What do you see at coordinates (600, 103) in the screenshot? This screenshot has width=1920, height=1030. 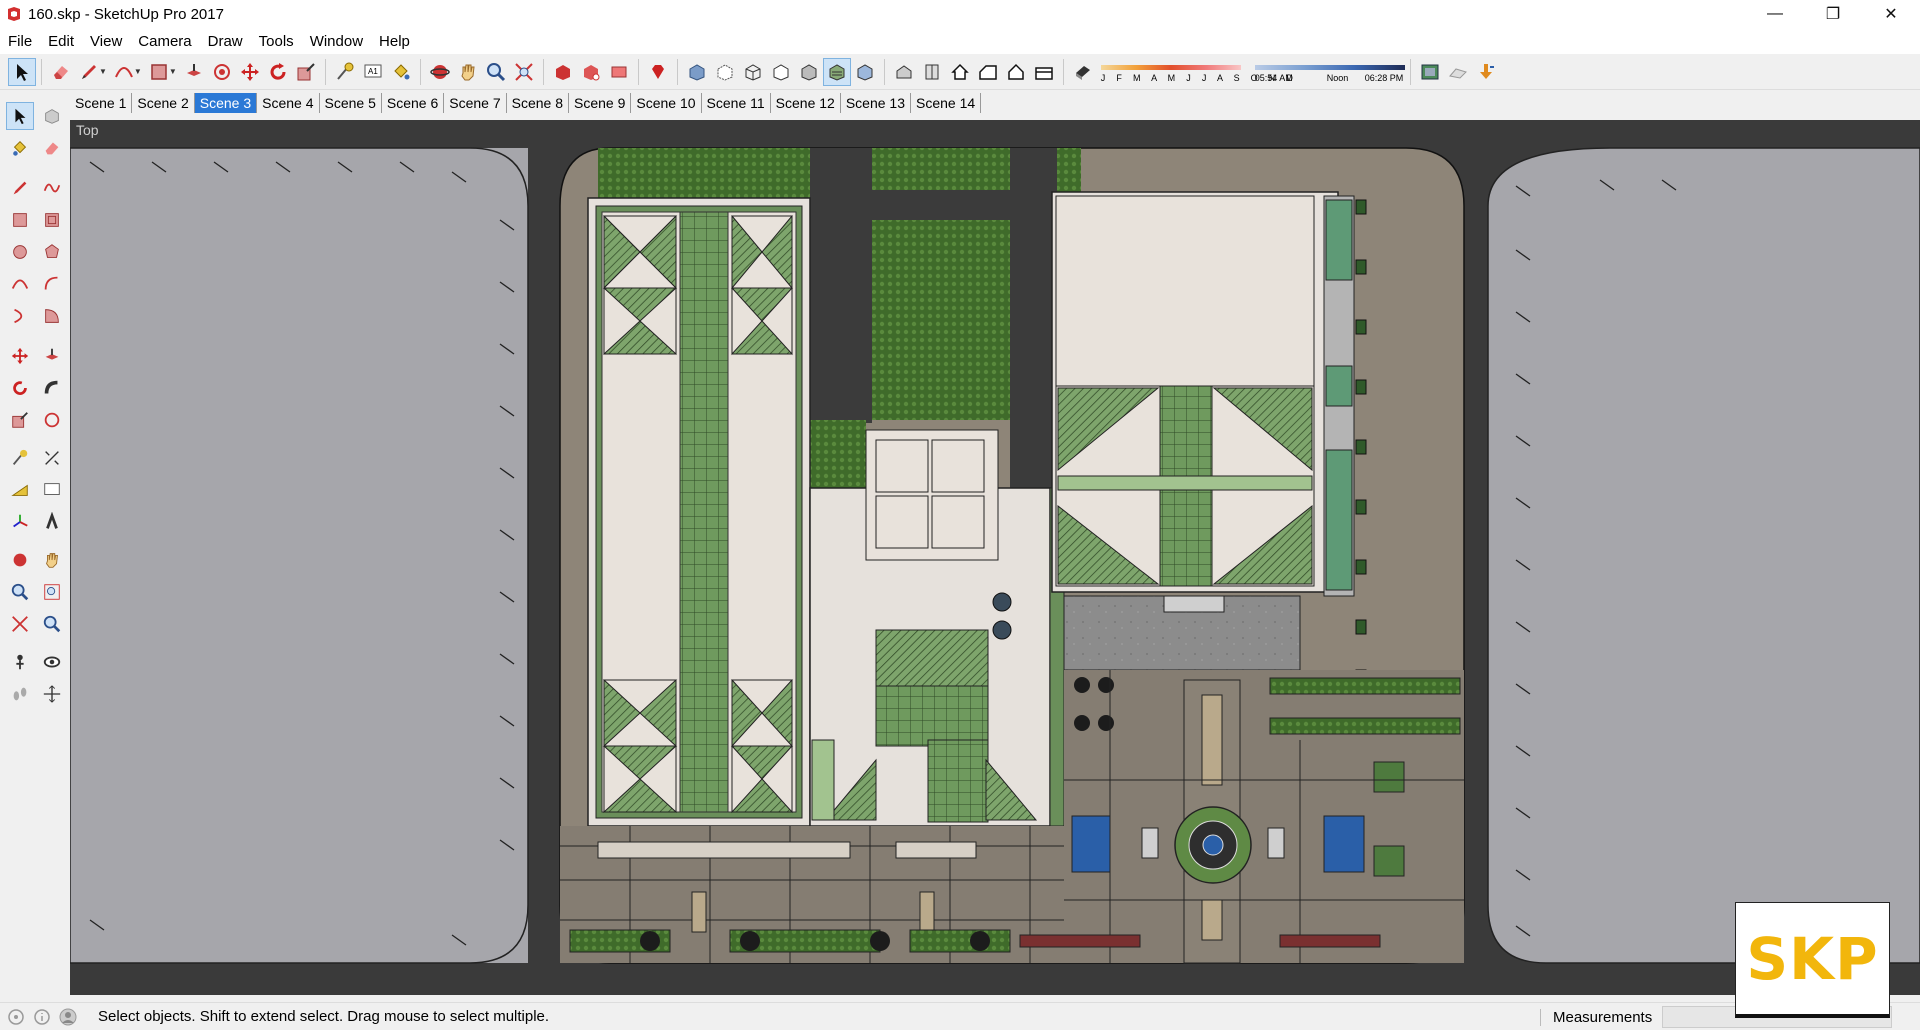 I see `tab-scene-9: Scene 9` at bounding box center [600, 103].